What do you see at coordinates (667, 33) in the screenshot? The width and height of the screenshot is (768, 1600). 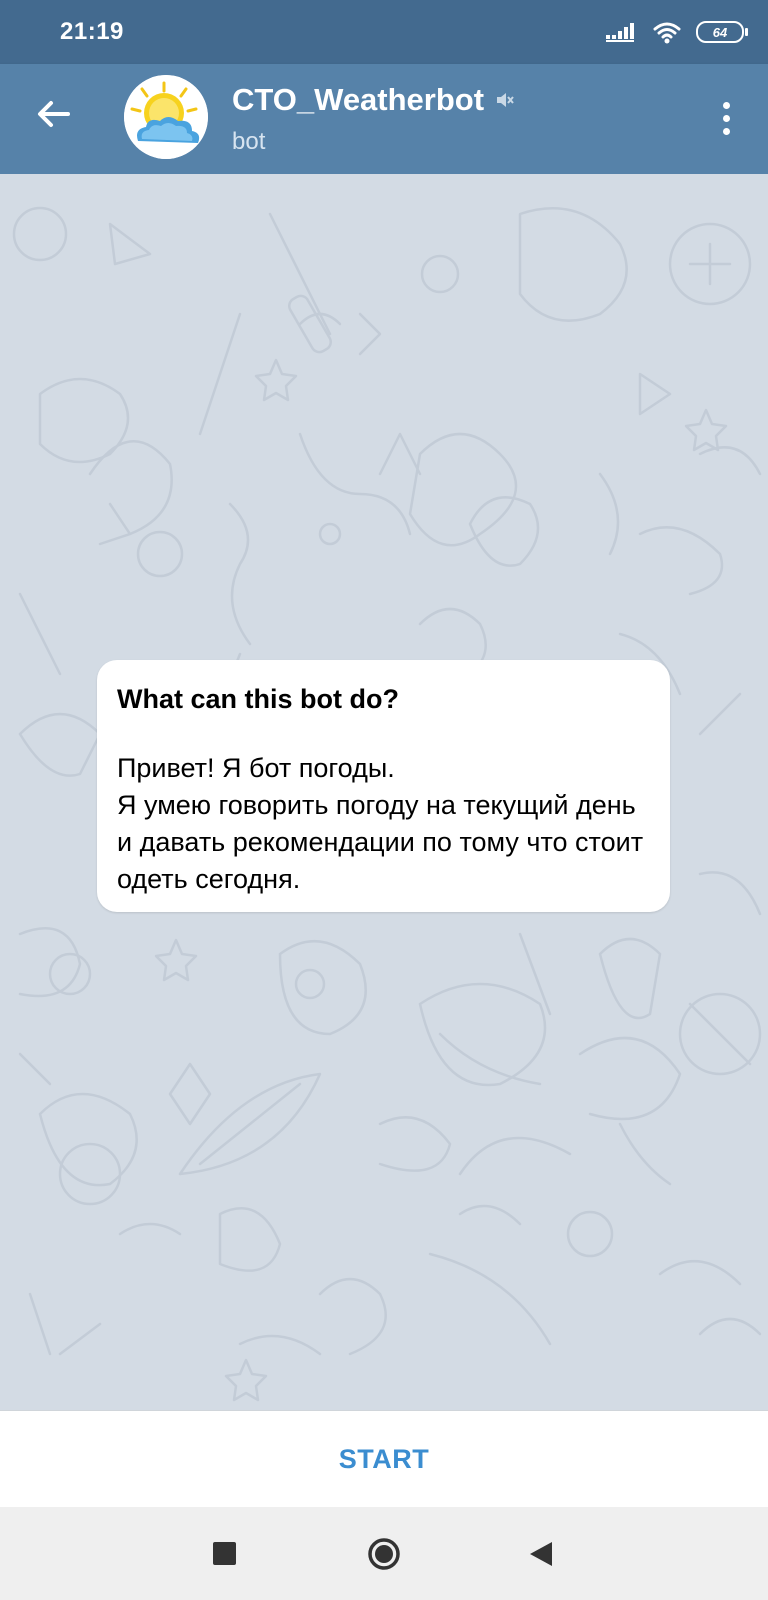 I see `wifi-icon` at bounding box center [667, 33].